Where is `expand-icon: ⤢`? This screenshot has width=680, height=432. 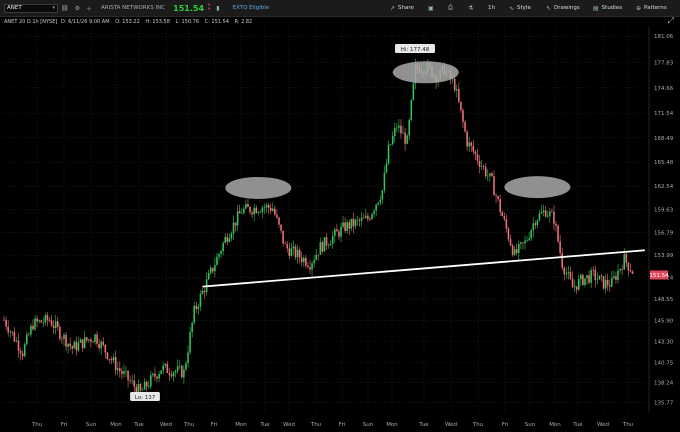 expand-icon: ⤢ is located at coordinates (671, 21).